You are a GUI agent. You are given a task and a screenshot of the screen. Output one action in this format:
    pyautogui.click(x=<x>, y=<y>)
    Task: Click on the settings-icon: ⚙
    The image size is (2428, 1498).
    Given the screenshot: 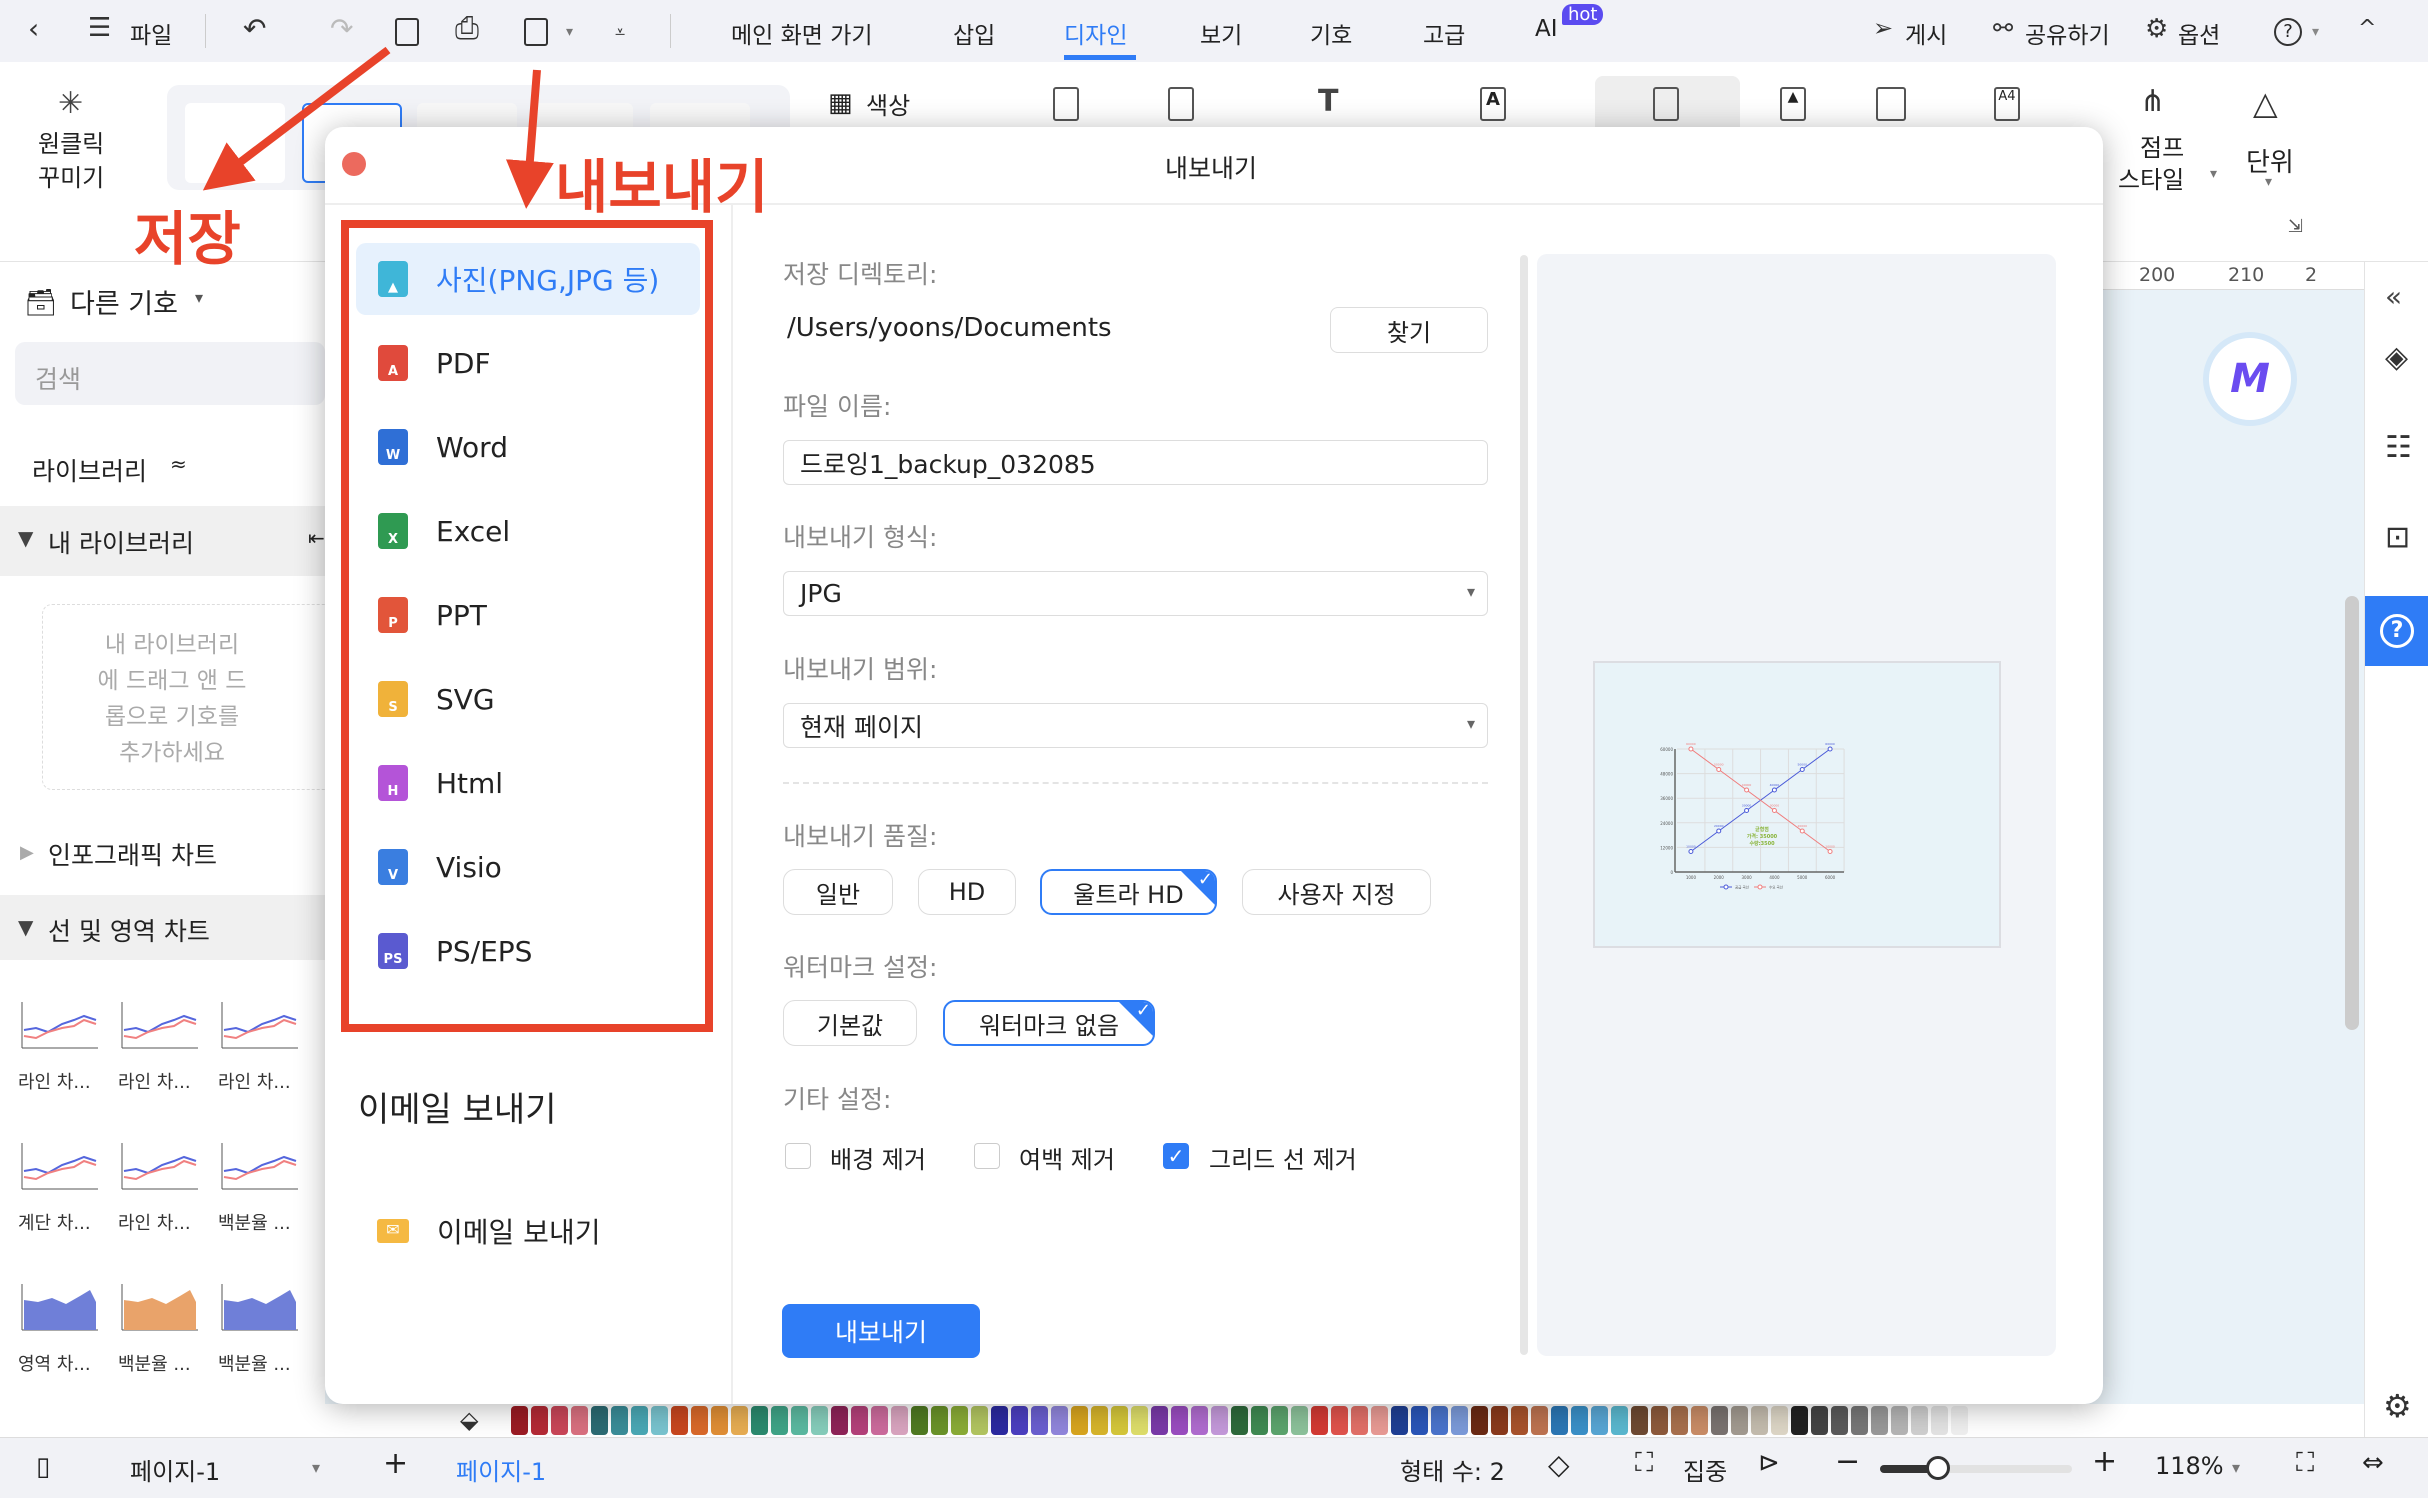 What is the action you would take?
    pyautogui.click(x=2397, y=1406)
    